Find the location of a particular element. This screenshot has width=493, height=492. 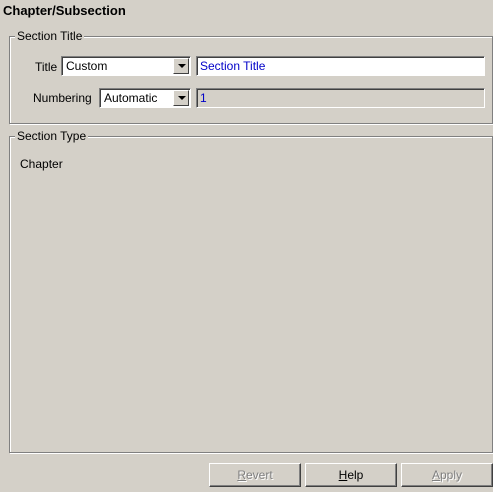

apply-button: Apply is located at coordinates (447, 475).